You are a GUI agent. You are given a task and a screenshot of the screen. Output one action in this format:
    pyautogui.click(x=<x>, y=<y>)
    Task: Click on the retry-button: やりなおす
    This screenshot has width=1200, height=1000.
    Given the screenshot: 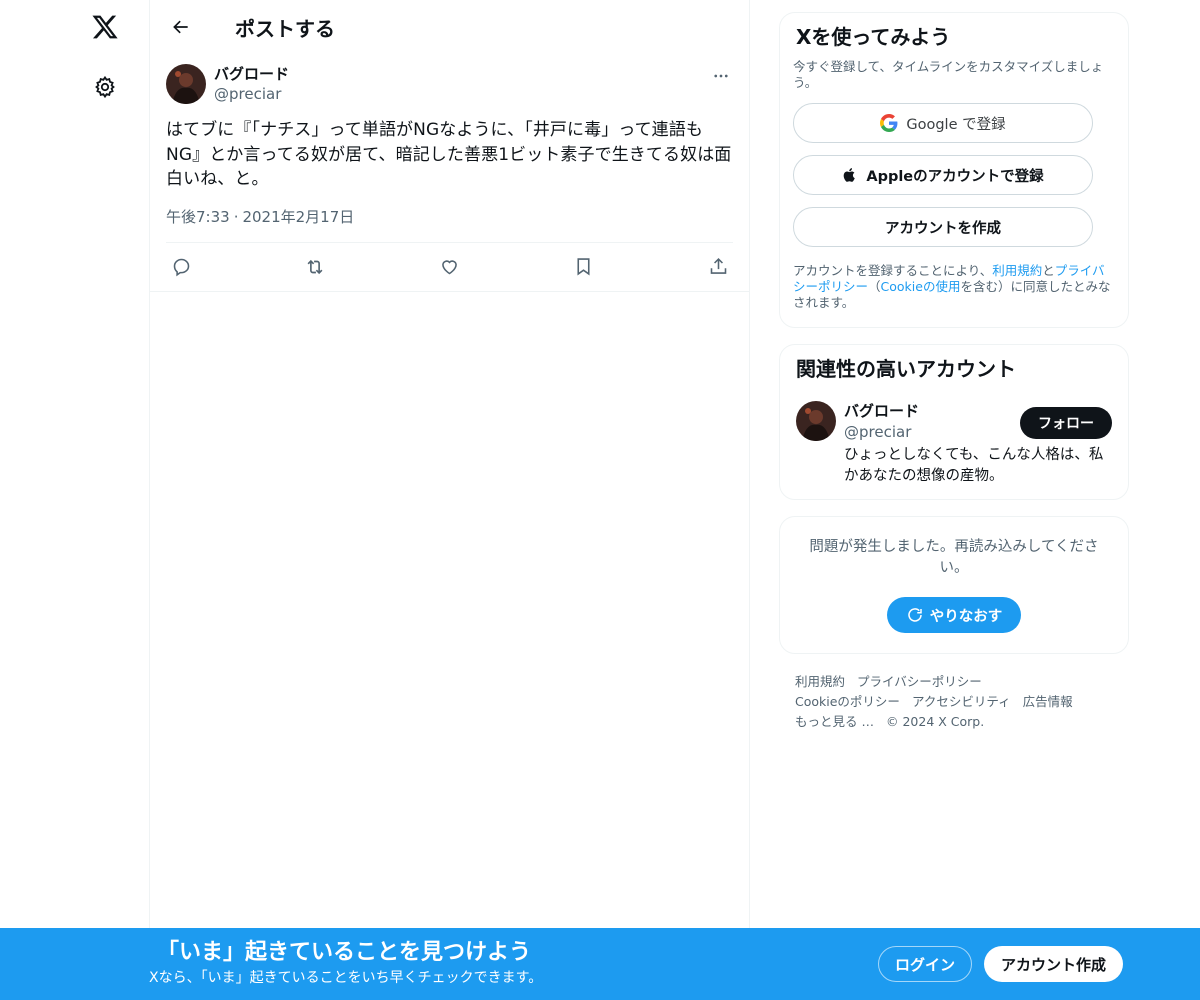 What is the action you would take?
    pyautogui.click(x=954, y=615)
    